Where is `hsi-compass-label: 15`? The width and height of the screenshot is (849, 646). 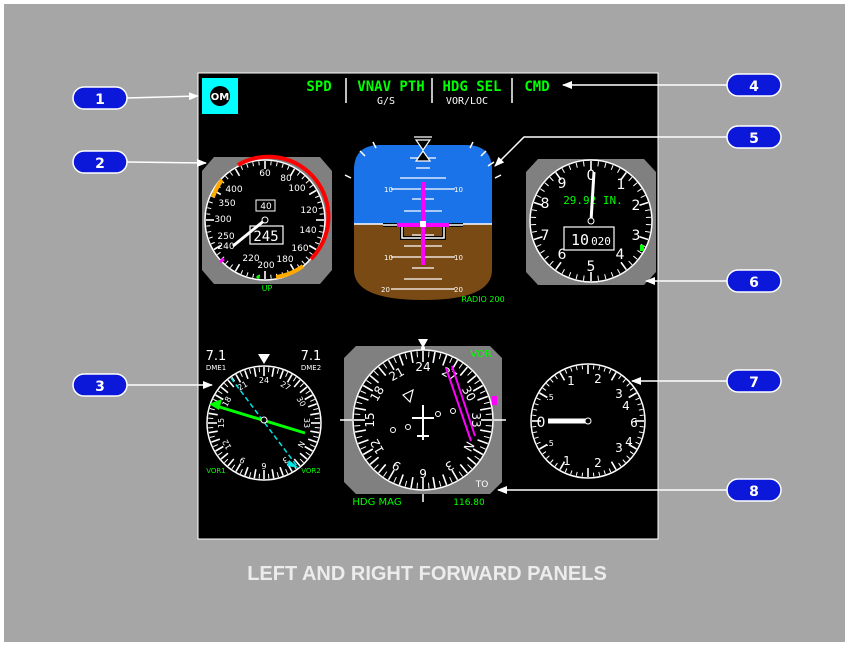 hsi-compass-label: 15 is located at coordinates (370, 419).